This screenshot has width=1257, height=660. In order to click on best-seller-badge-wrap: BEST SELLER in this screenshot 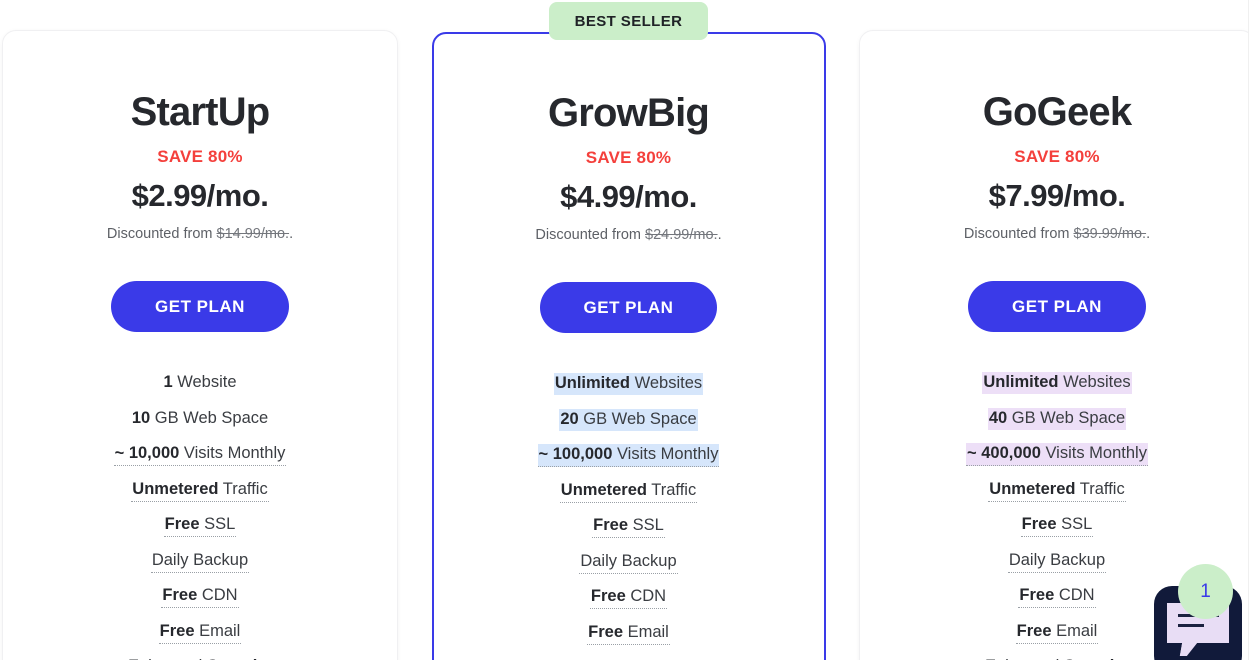, I will do `click(629, 21)`.